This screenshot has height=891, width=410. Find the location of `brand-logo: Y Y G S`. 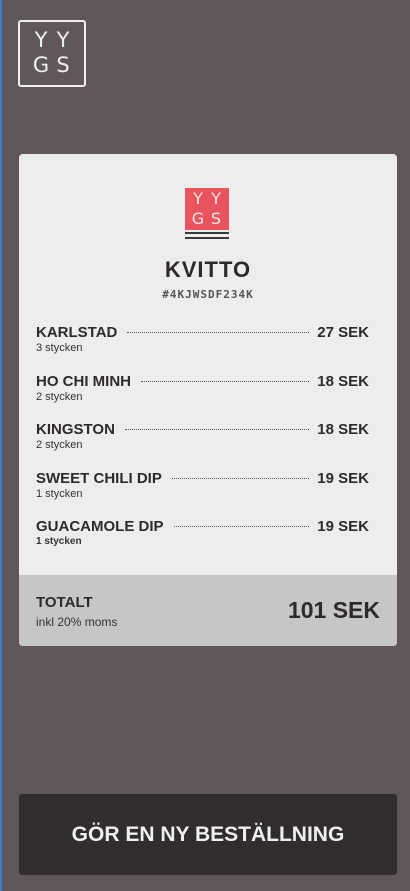

brand-logo: Y Y G S is located at coordinates (52, 53).